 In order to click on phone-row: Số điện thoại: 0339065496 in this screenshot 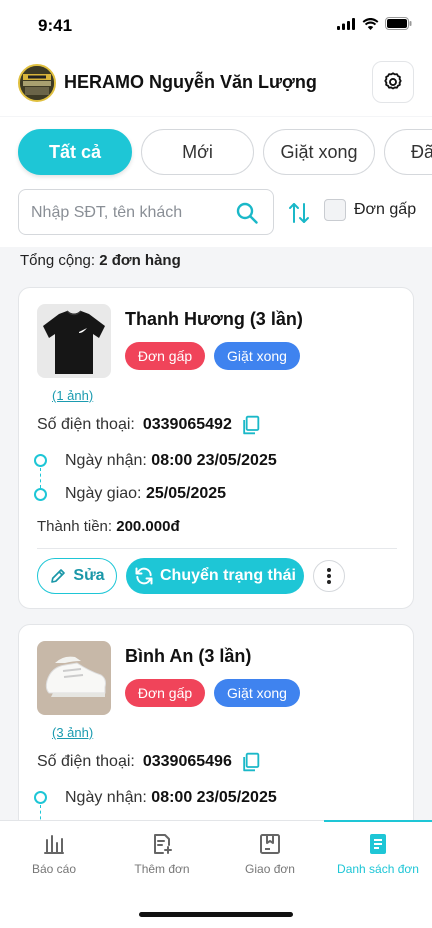, I will do `click(134, 762)`.